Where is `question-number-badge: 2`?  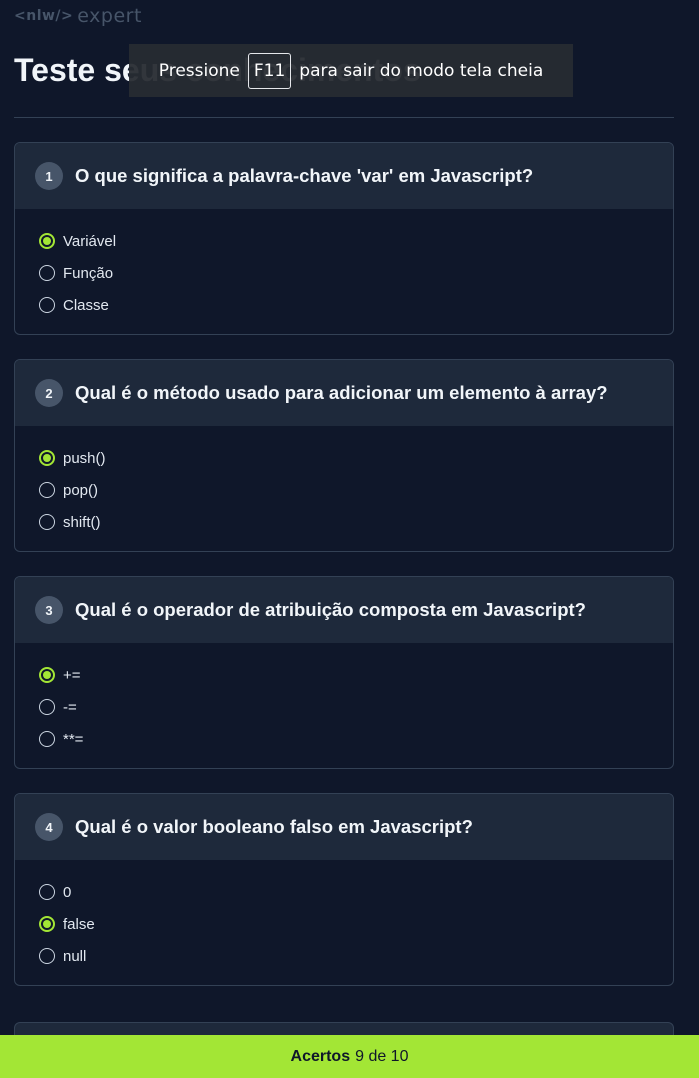
question-number-badge: 2 is located at coordinates (49, 393).